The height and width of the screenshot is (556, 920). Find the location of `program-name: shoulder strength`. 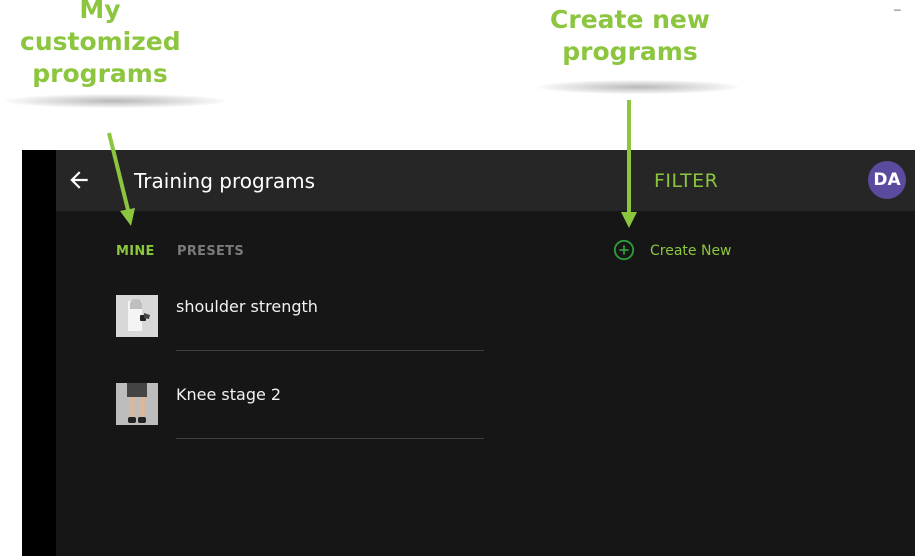

program-name: shoulder strength is located at coordinates (247, 306).